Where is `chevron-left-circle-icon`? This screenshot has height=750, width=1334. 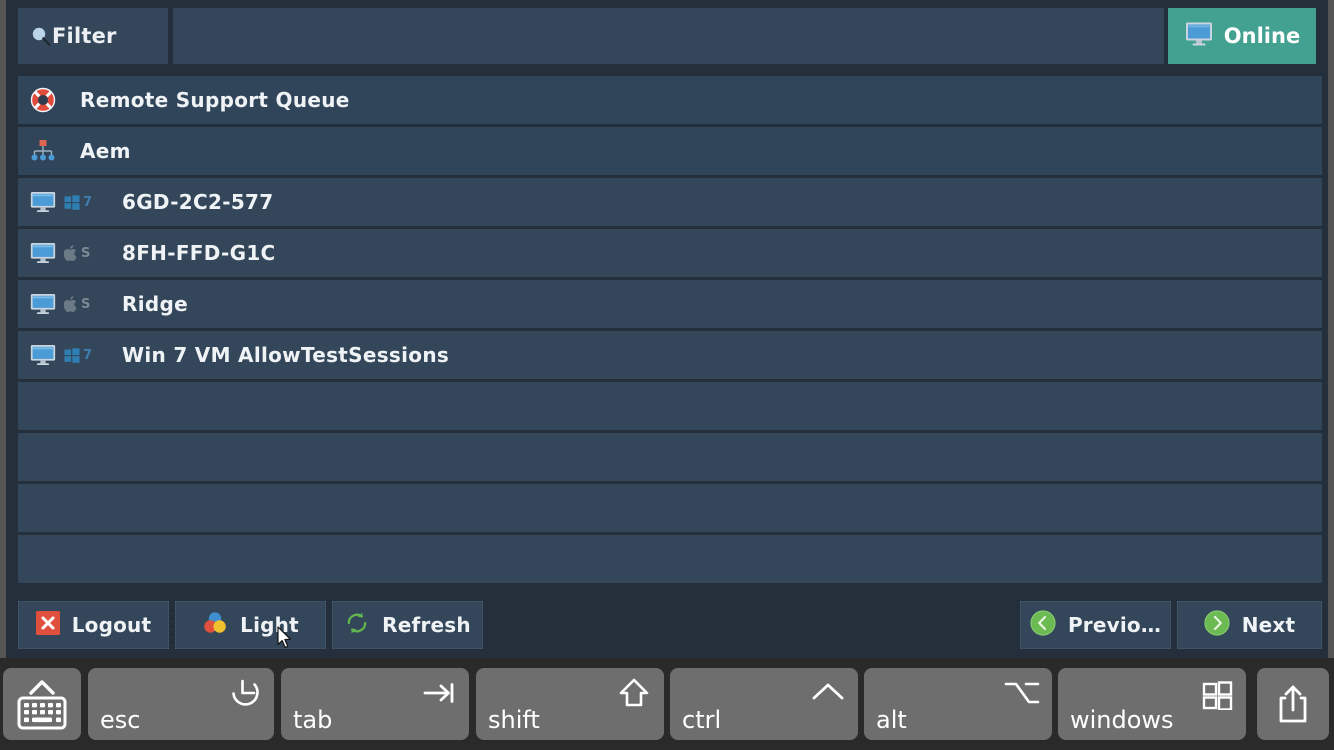
chevron-left-circle-icon is located at coordinates (1043, 625).